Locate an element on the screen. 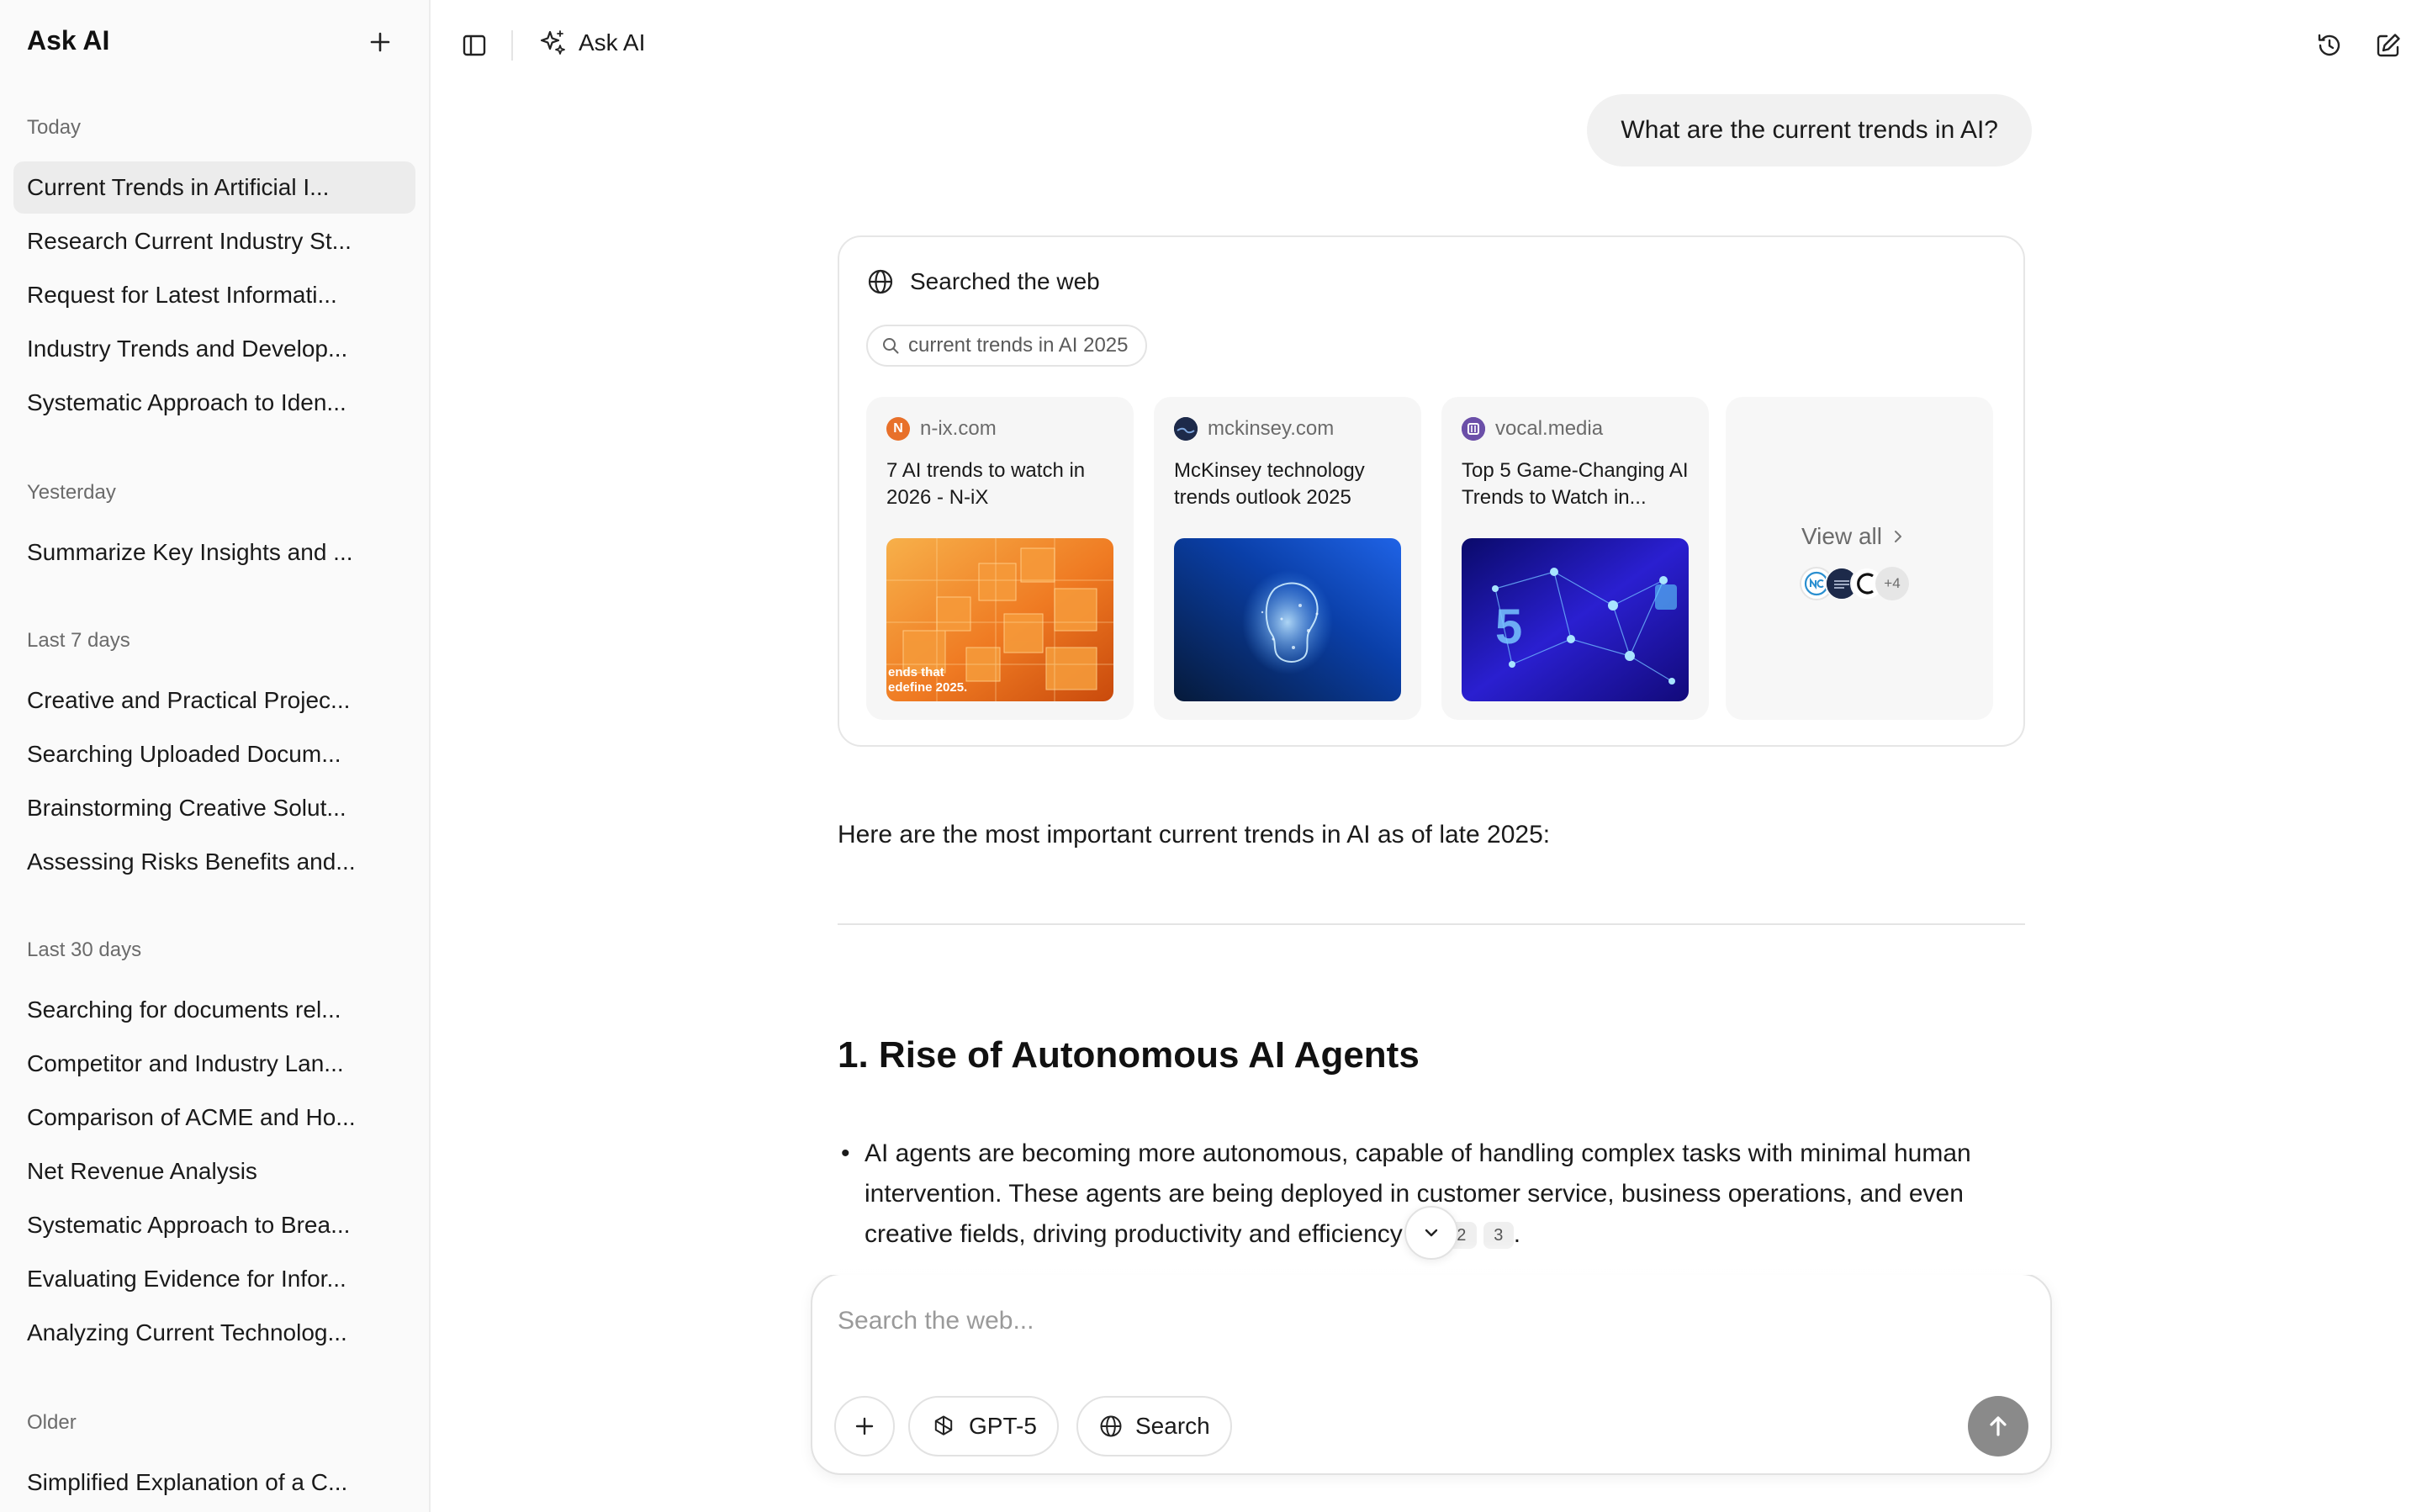  source-domain: N n-ix.com is located at coordinates (941, 429).